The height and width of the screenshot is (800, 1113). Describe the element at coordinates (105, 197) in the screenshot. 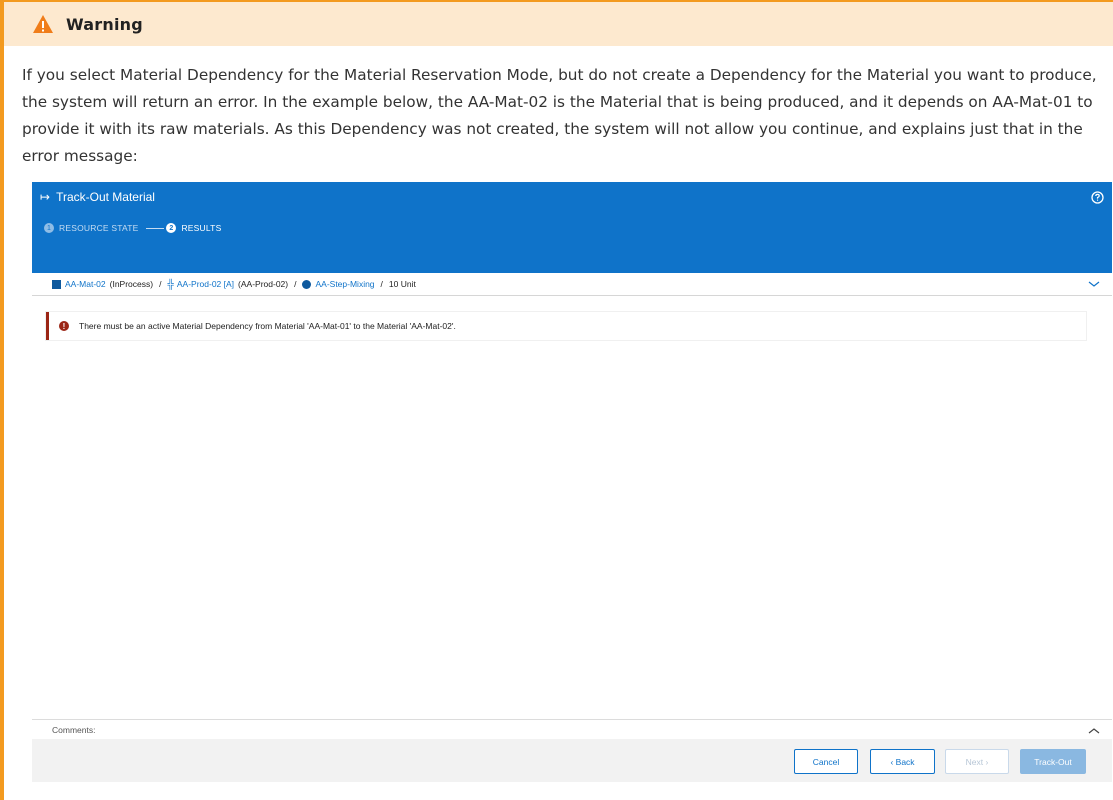

I see `wizard-title-text: Track-Out Material` at that location.